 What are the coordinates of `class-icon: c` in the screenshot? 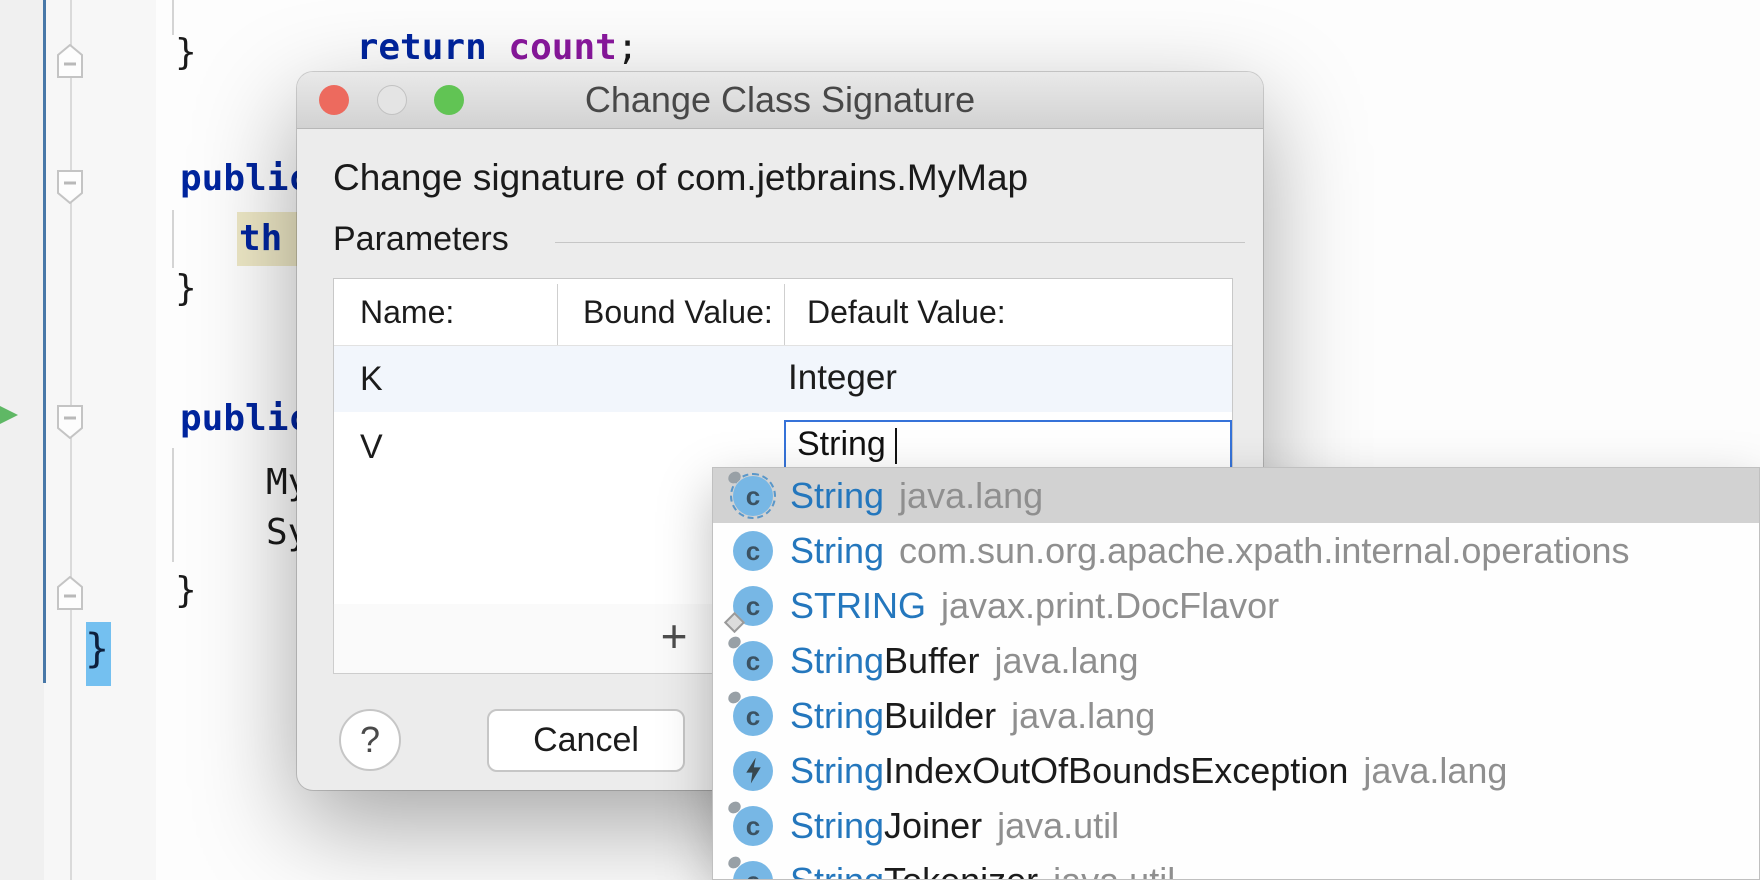 It's located at (753, 550).